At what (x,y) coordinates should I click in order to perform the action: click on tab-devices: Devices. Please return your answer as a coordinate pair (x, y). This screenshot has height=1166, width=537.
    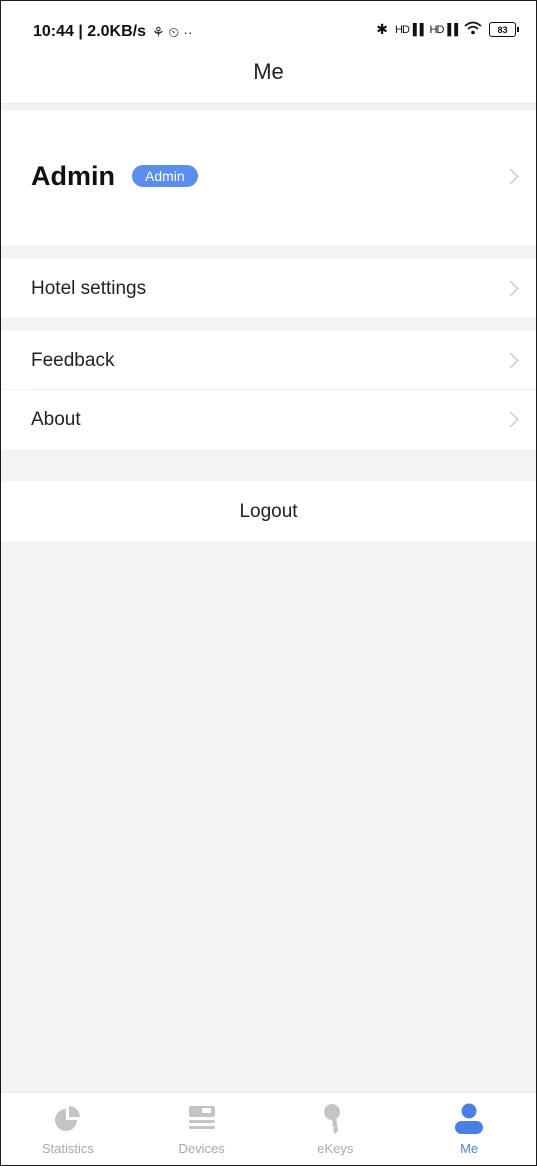
    Looking at the image, I should click on (202, 1129).